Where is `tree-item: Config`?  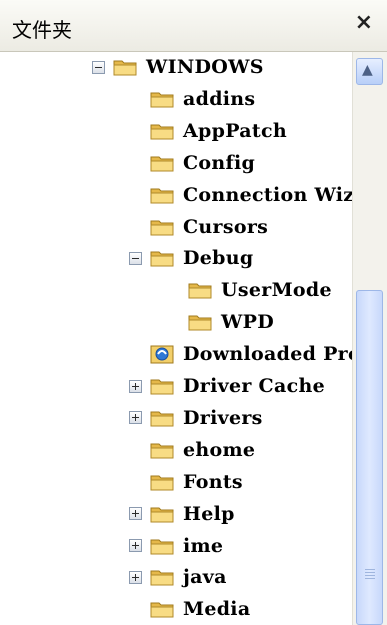
tree-item: Config is located at coordinates (202, 163).